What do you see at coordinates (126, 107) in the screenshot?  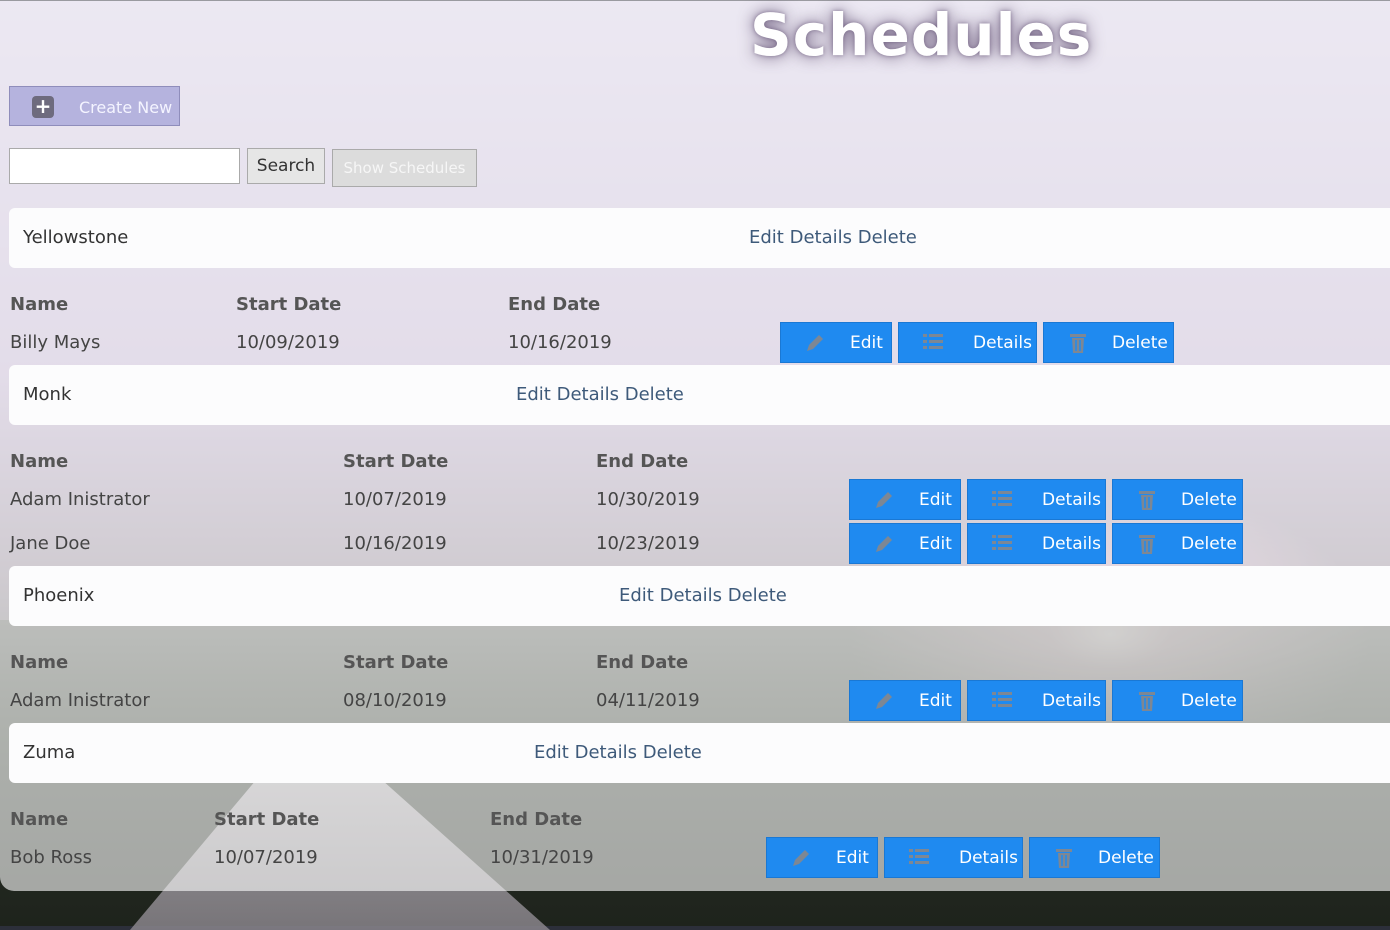 I see `create-new-label: Create New` at bounding box center [126, 107].